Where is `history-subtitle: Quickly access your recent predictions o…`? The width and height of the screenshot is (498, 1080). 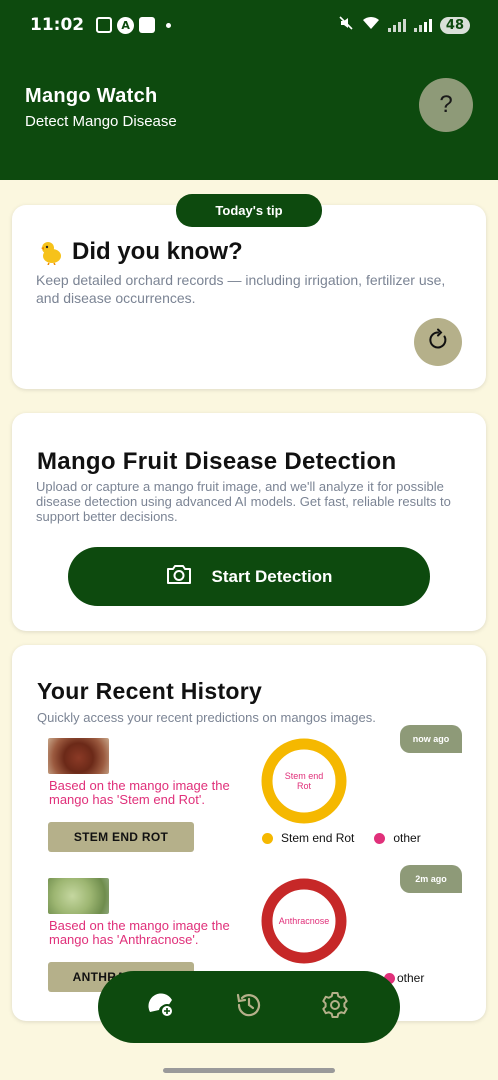 history-subtitle: Quickly access your recent predictions o… is located at coordinates (206, 717).